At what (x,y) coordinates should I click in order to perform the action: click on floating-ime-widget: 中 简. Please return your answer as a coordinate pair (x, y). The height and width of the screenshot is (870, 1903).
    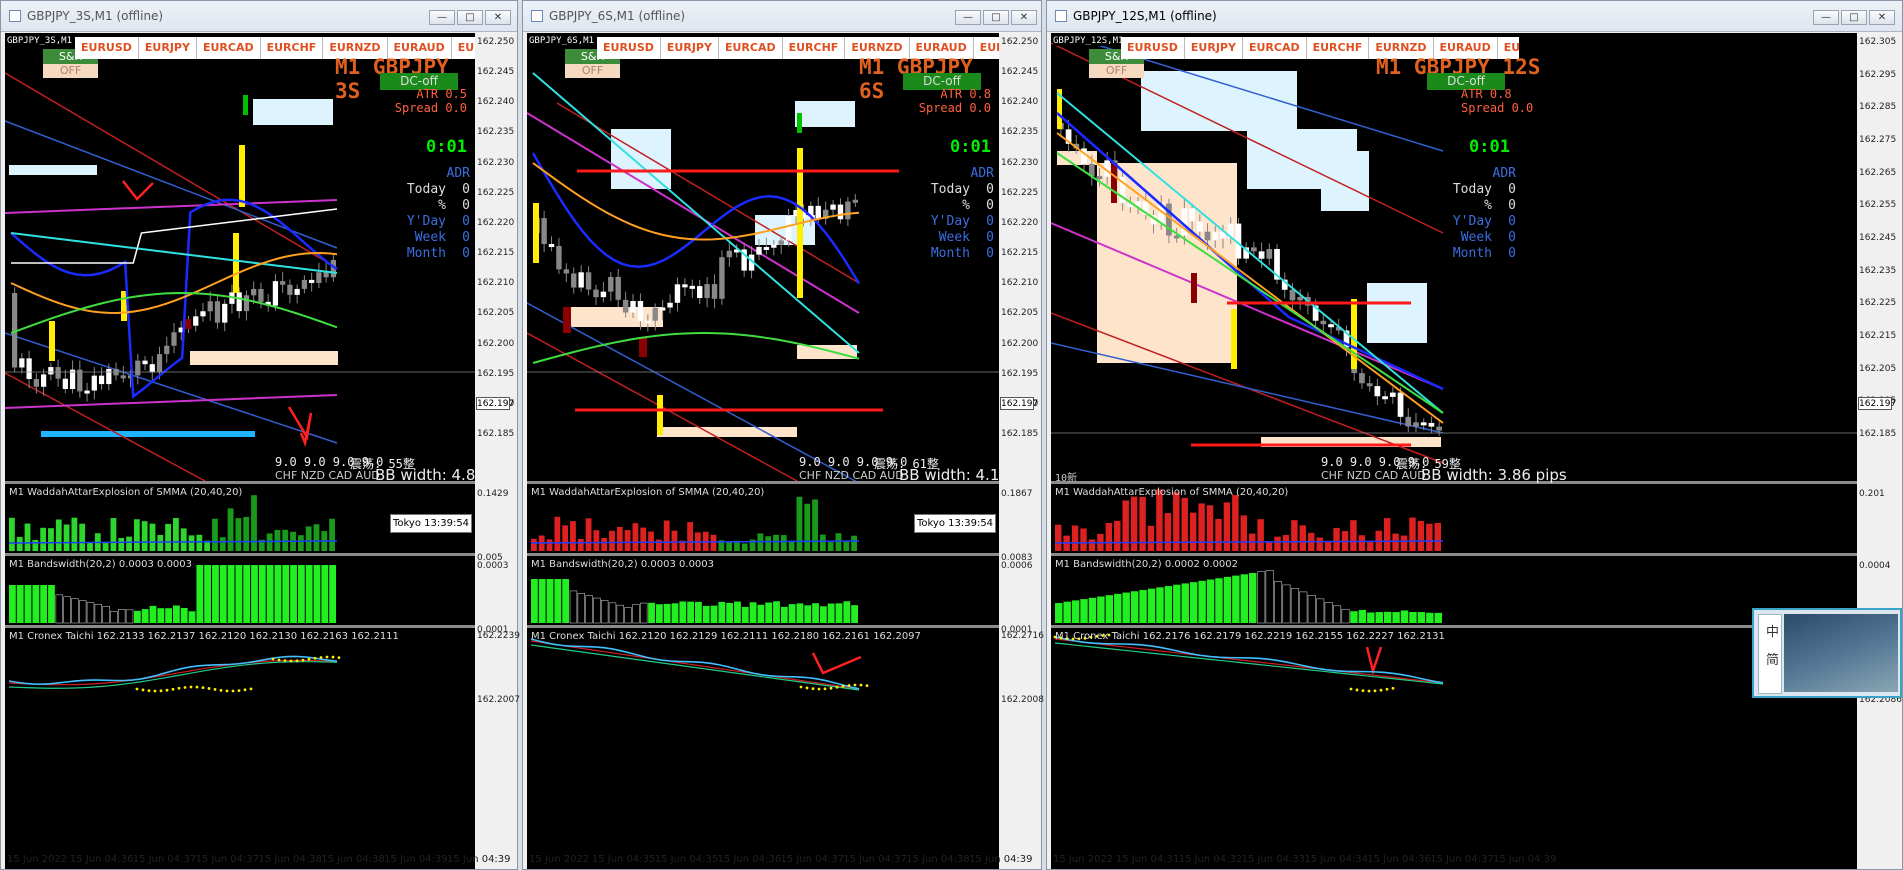
    Looking at the image, I should click on (1827, 653).